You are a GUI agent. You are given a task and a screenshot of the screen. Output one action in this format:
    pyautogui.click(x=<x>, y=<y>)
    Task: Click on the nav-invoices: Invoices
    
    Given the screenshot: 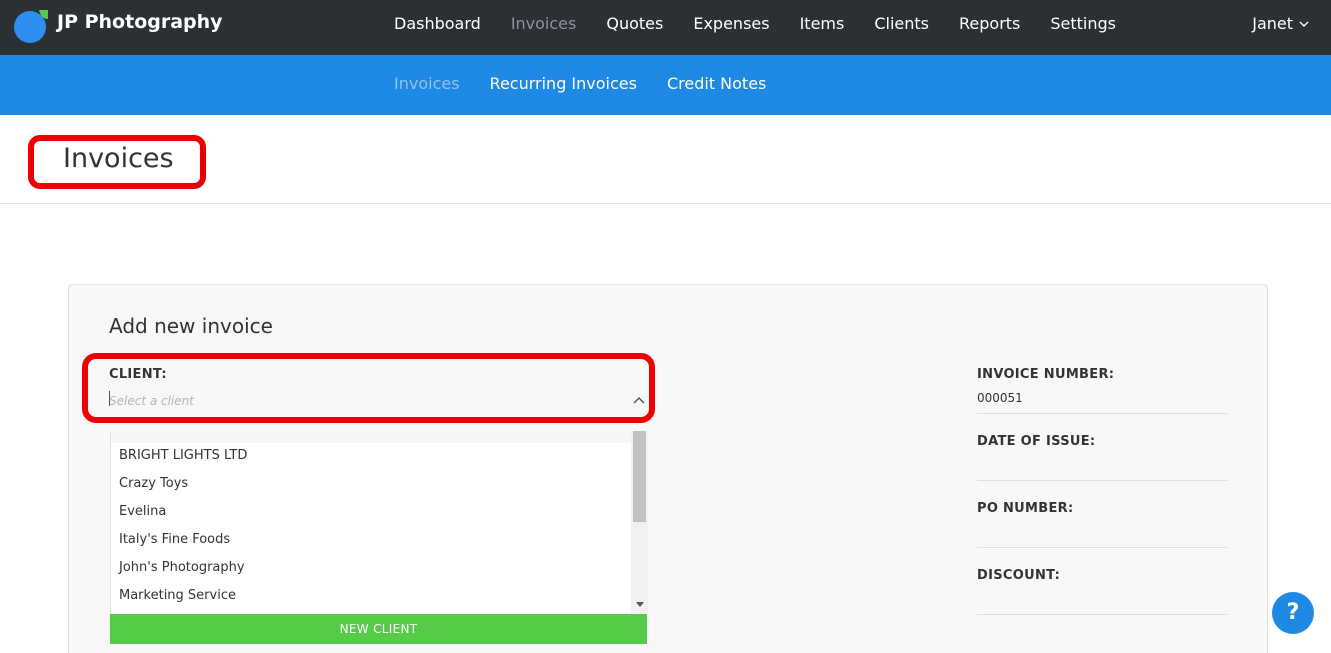 What is the action you would take?
    pyautogui.click(x=544, y=23)
    